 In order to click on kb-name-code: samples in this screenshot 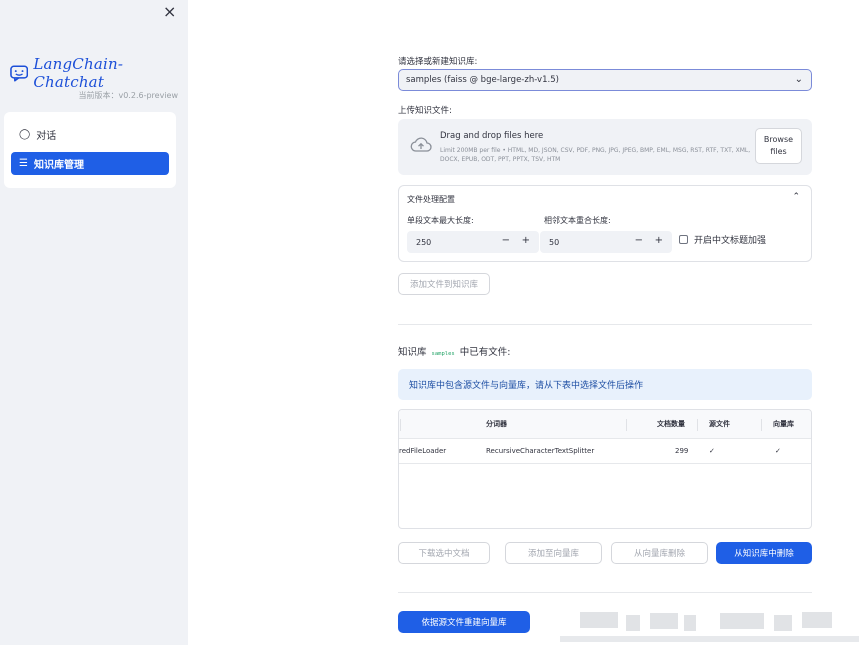, I will do `click(443, 354)`.